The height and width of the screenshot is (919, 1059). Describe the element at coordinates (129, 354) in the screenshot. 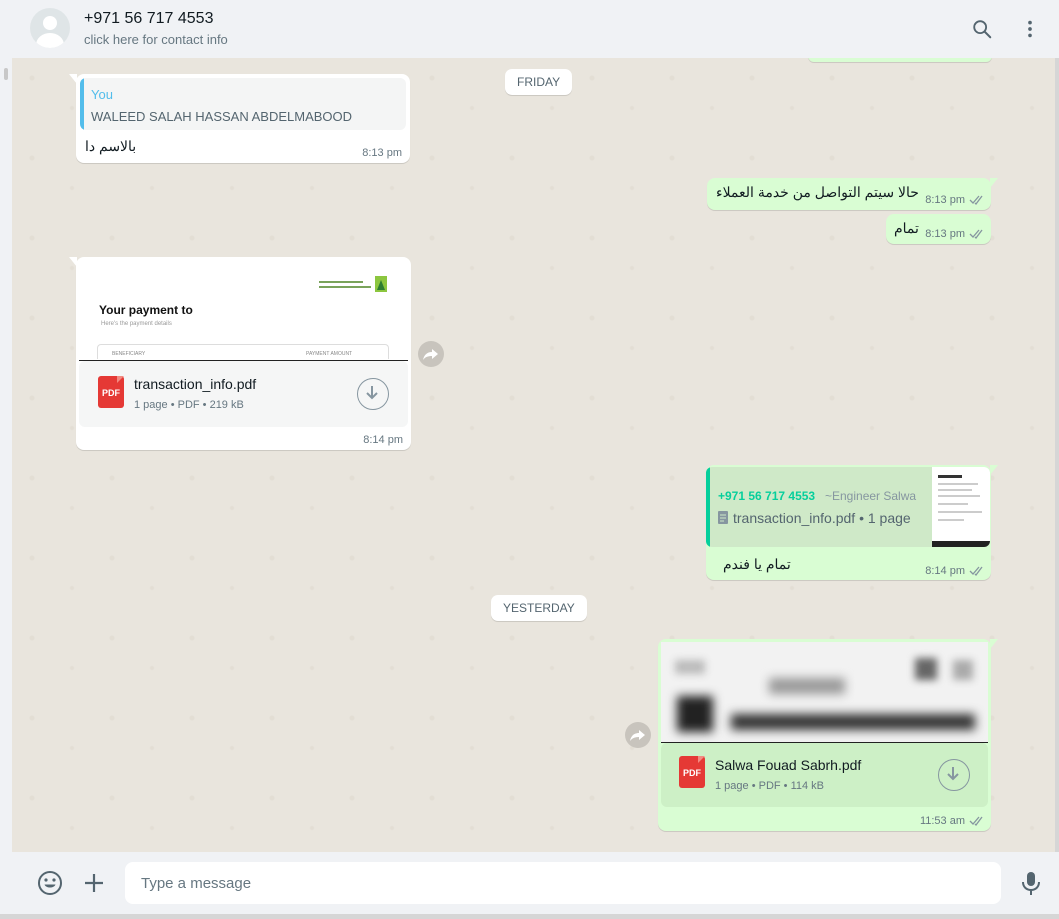

I see `preview-column-beneficiary: BENEFICIARY` at that location.